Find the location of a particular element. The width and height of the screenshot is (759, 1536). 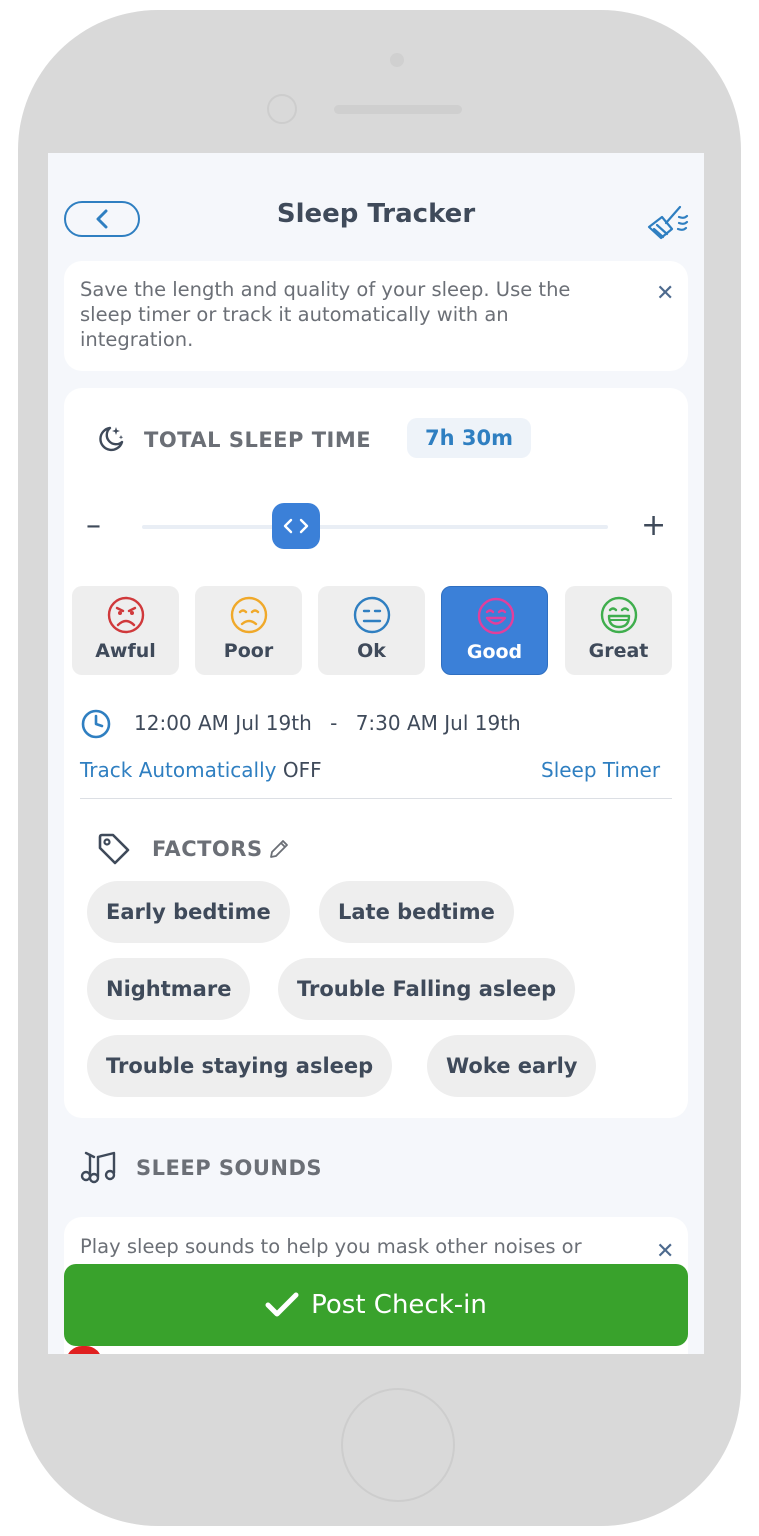

mood-label: Poor is located at coordinates (248, 651).